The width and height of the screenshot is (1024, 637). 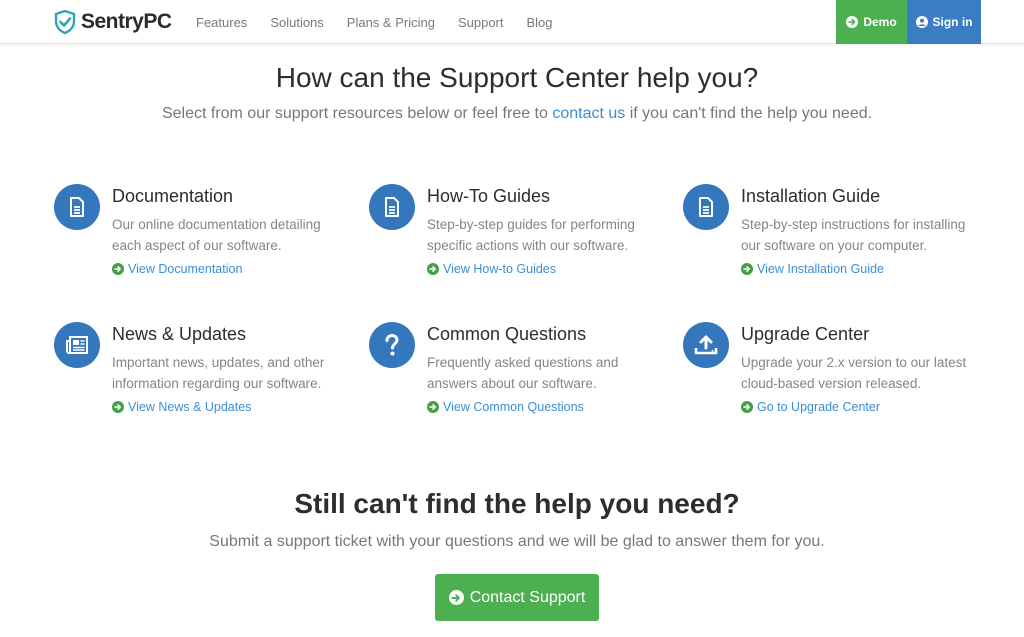 I want to click on signin-button: Sign in, so click(x=944, y=22).